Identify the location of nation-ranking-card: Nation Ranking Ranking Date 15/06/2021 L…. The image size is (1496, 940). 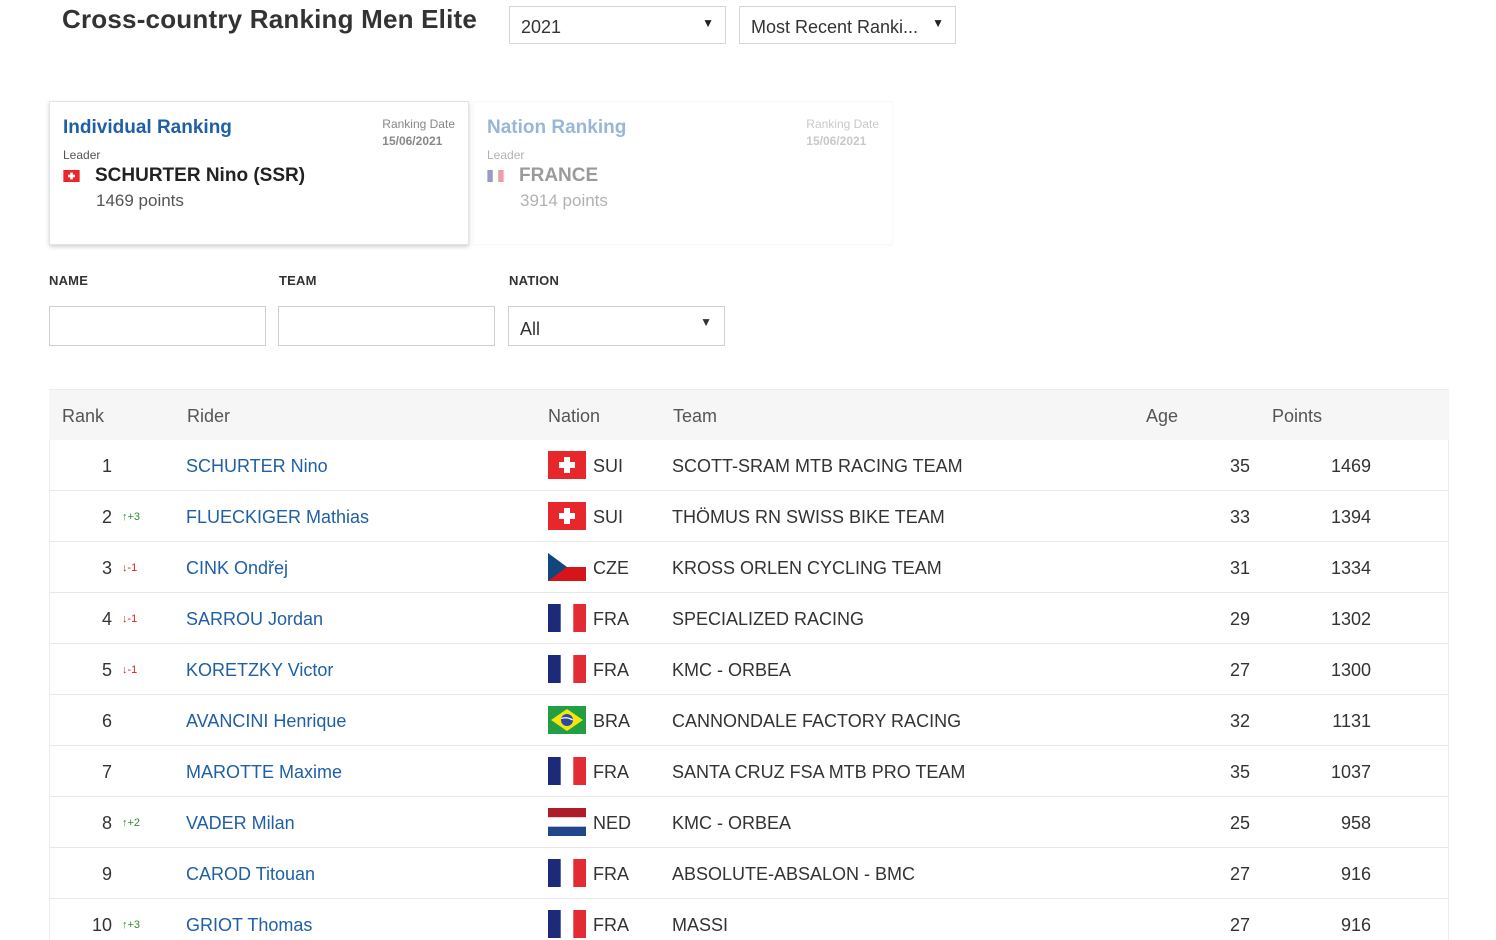
(683, 173).